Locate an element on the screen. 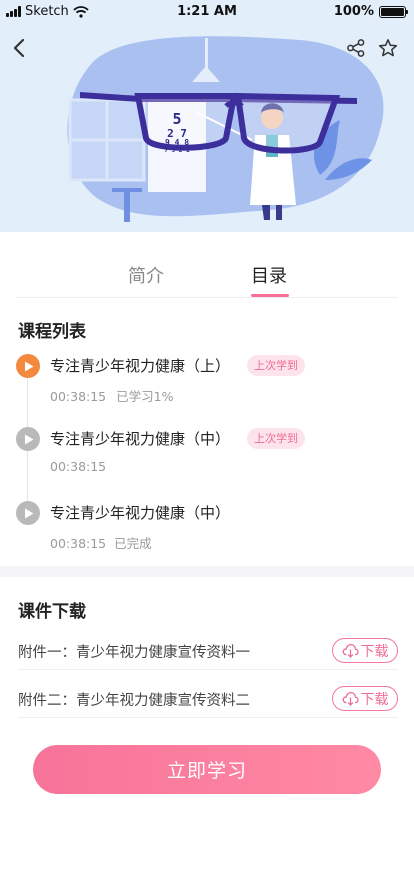 Image resolution: width=414 pixels, height=896 pixels. attachment-label: 附件二：青少年视力健康宣传资料二 is located at coordinates (134, 701).